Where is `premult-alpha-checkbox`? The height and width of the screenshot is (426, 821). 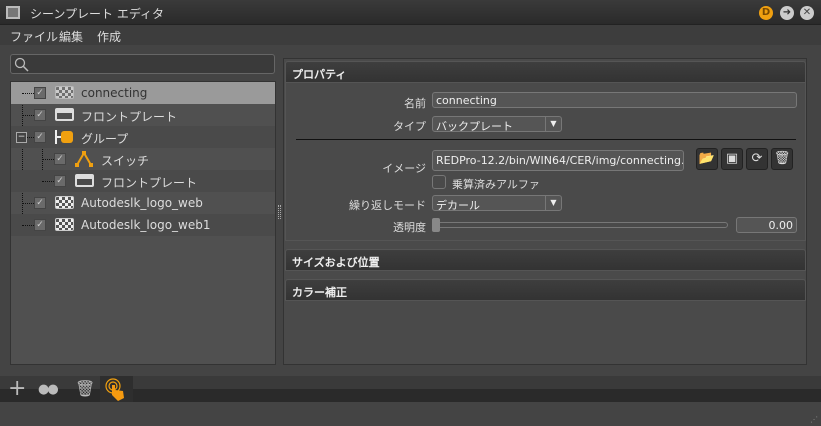
premult-alpha-checkbox is located at coordinates (439, 182).